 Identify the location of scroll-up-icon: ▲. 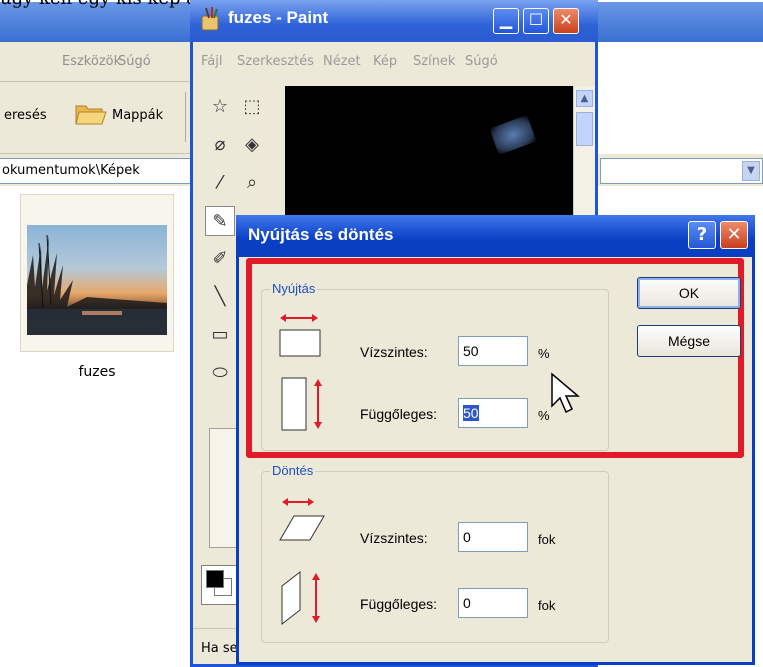
(584, 98).